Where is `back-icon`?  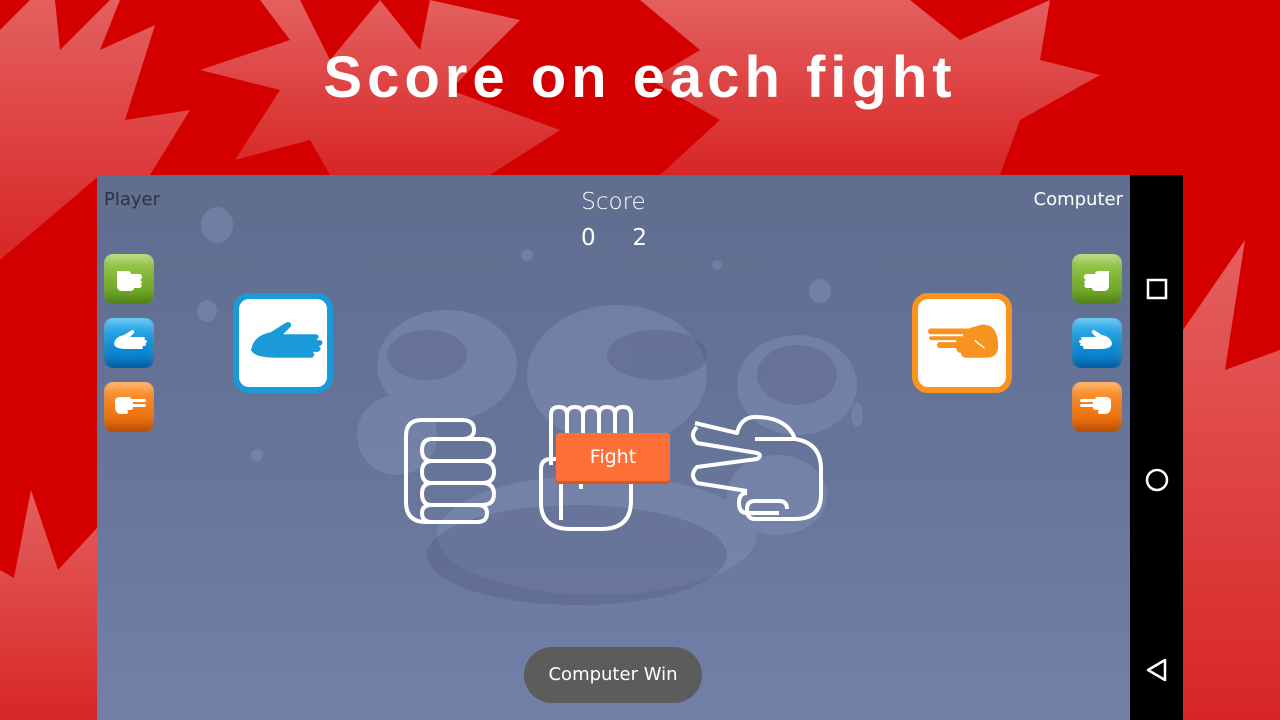
back-icon is located at coordinates (1157, 670).